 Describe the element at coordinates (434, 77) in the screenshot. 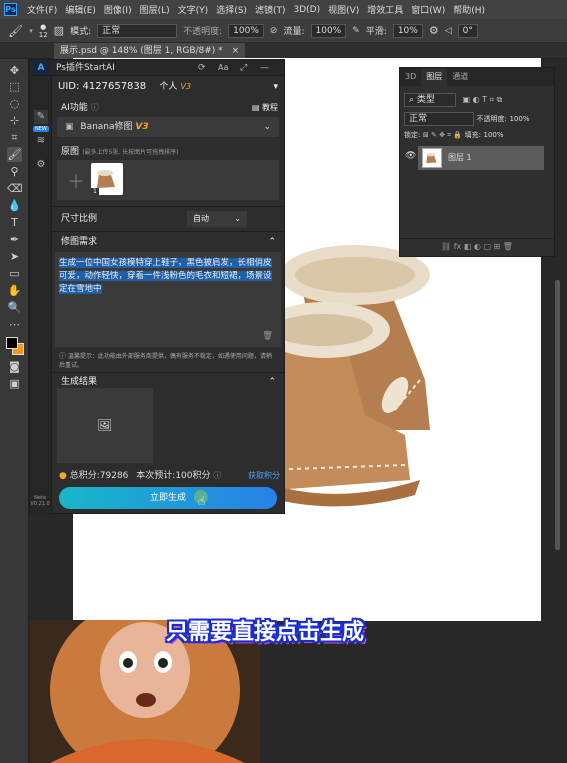

I see `tab-layers: 图层` at that location.